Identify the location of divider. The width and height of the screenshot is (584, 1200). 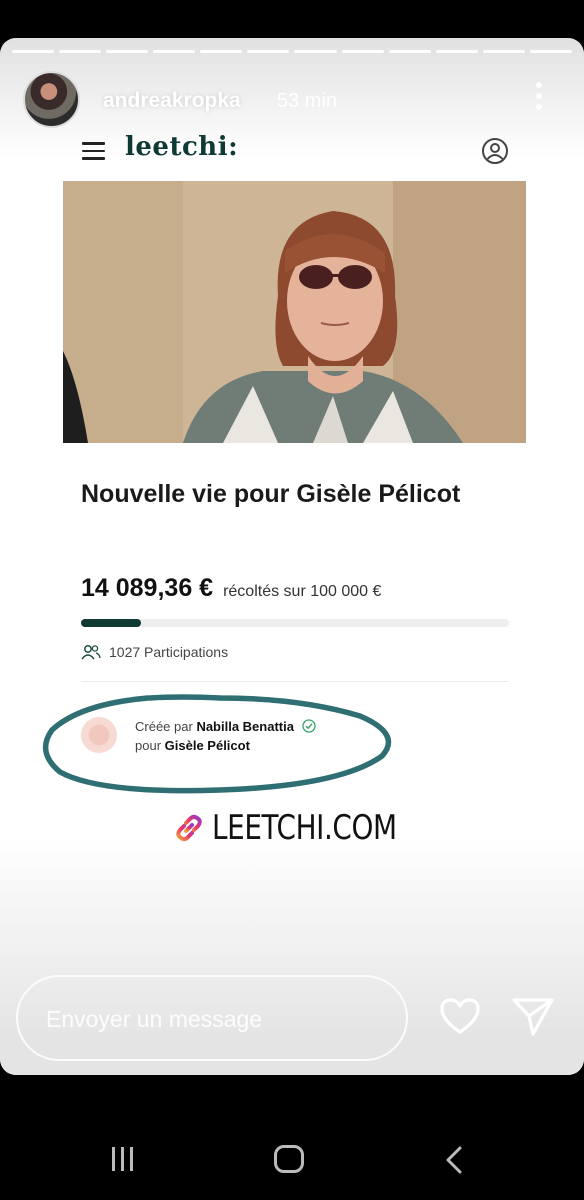
(295, 681).